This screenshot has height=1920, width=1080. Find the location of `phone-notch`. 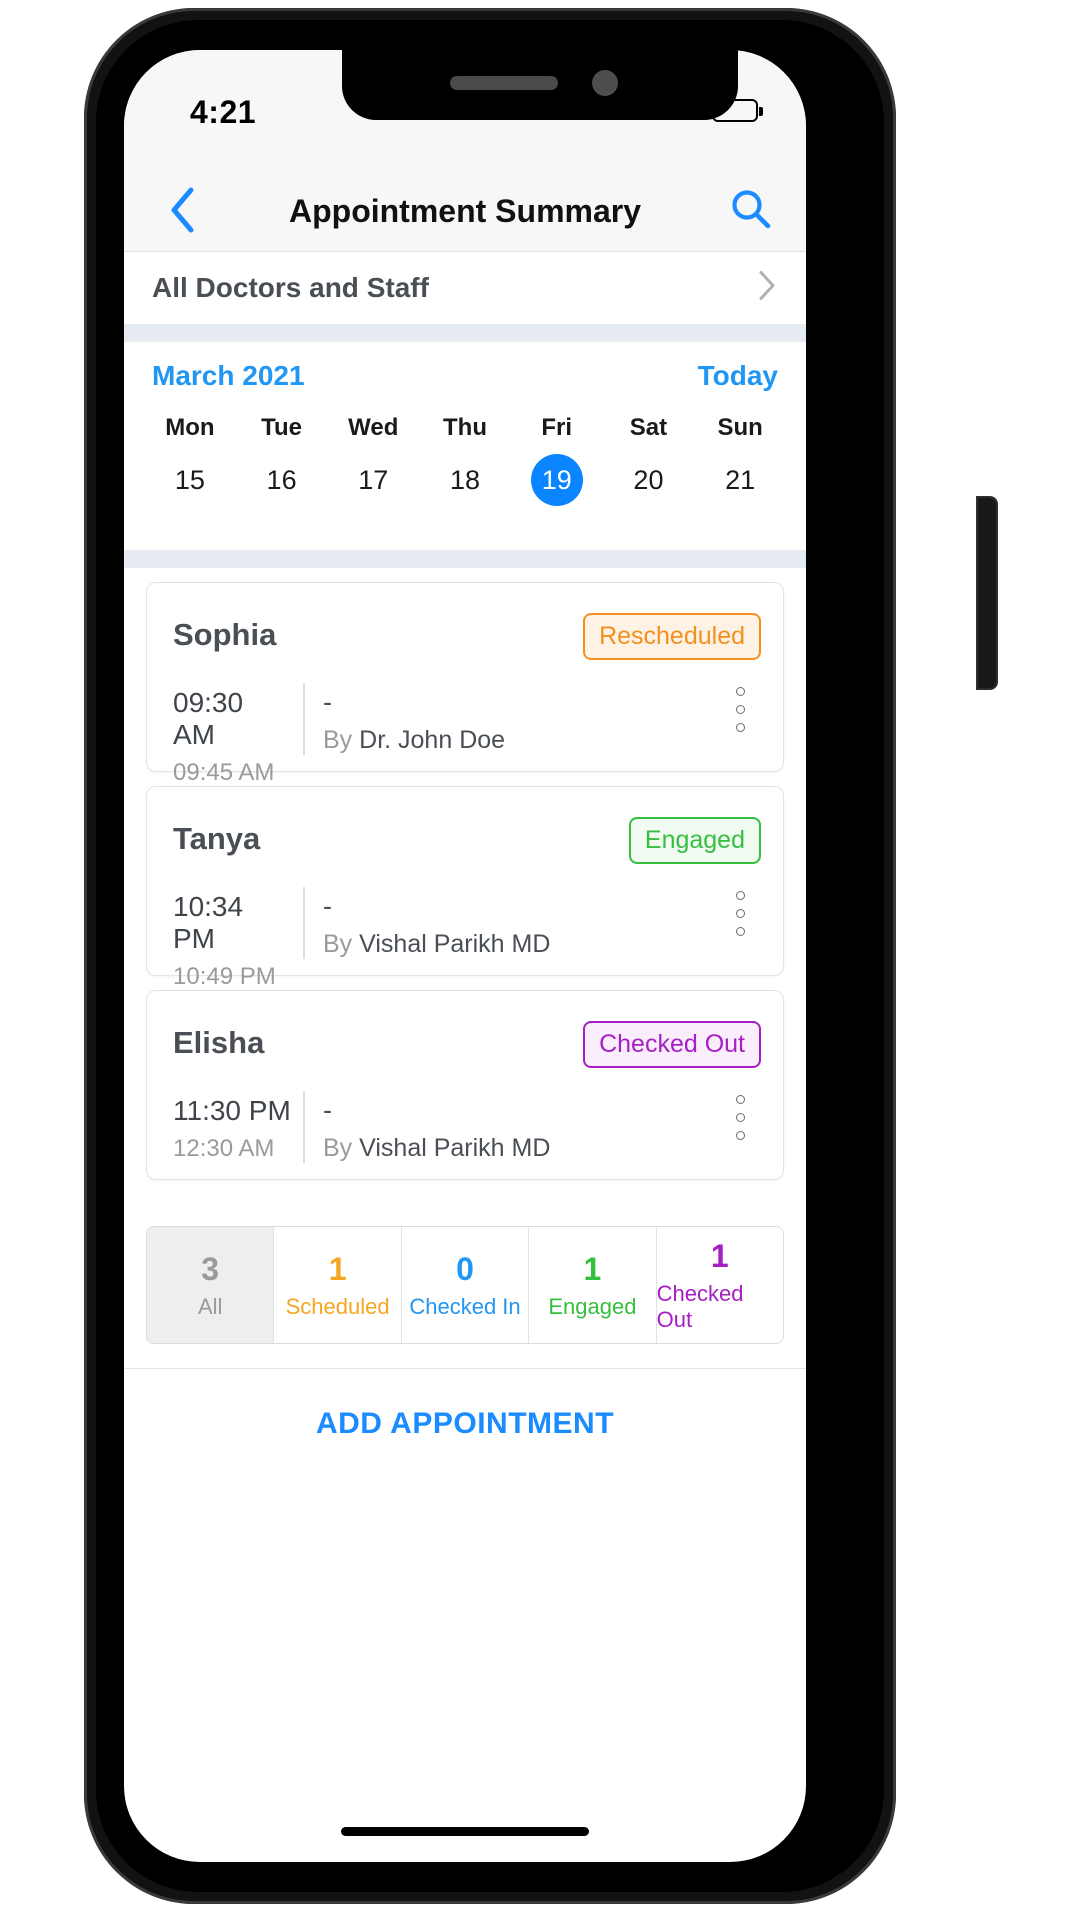

phone-notch is located at coordinates (540, 84).